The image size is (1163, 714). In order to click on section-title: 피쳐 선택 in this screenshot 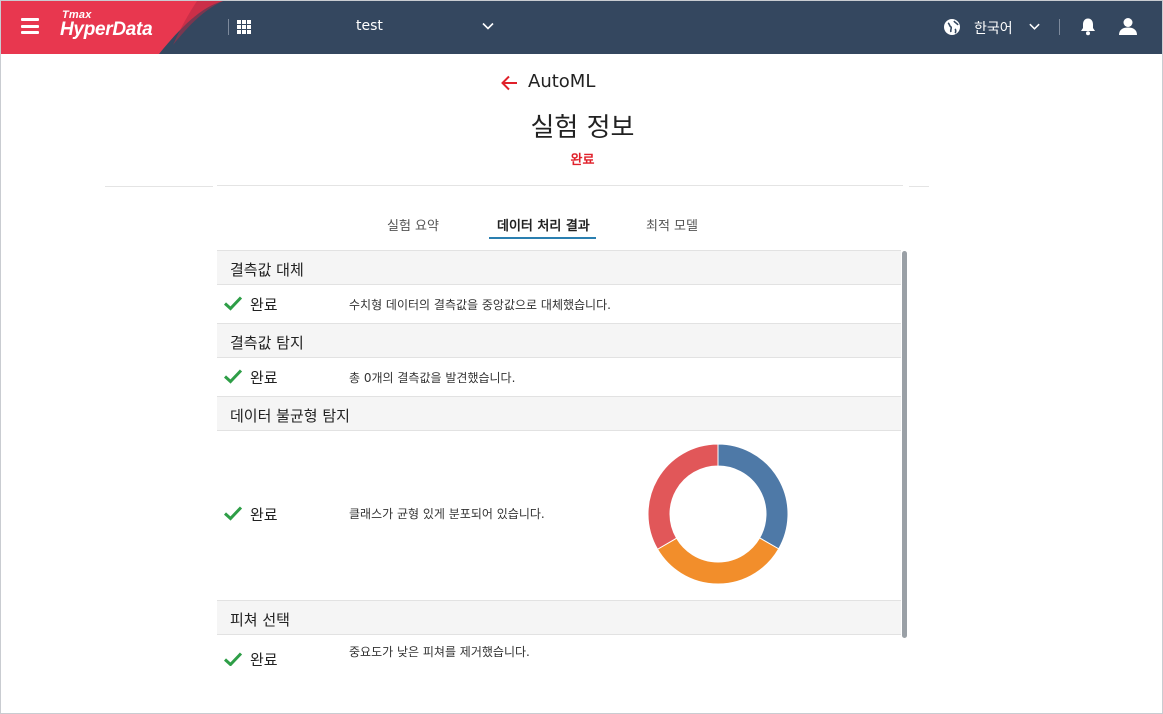, I will do `click(260, 620)`.